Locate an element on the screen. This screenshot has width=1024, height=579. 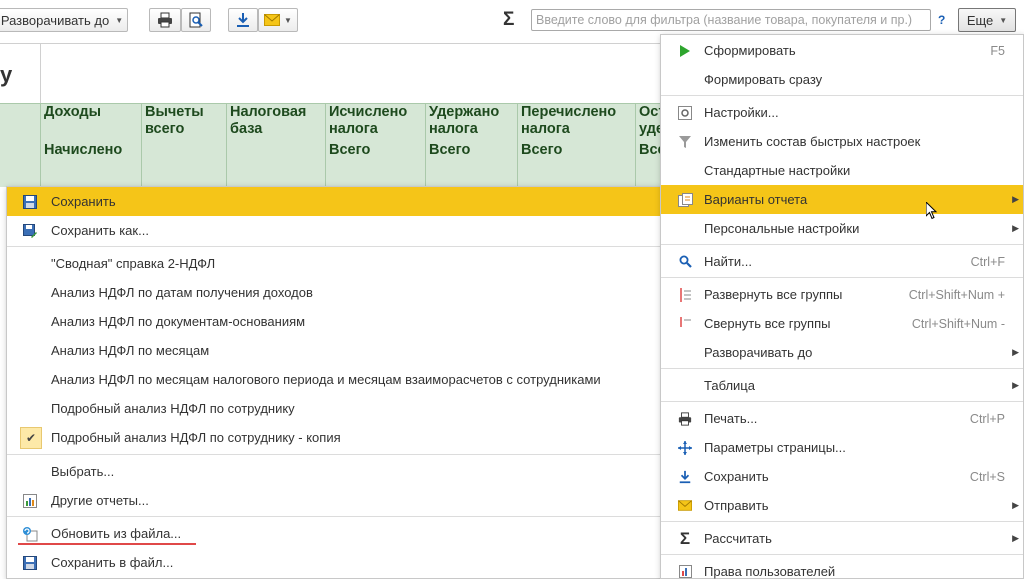
reports-icon is located at coordinates (30, 501).